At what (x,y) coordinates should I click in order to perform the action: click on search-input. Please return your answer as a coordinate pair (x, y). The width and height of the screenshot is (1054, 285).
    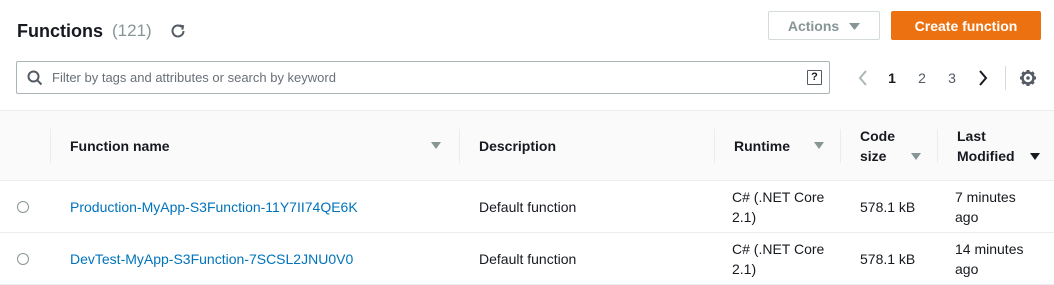
    Looking at the image, I should click on (432, 77).